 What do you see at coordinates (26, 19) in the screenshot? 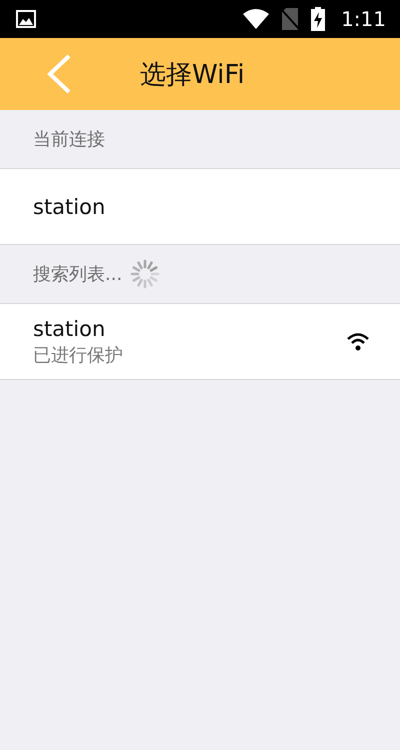
I see `image-icon` at bounding box center [26, 19].